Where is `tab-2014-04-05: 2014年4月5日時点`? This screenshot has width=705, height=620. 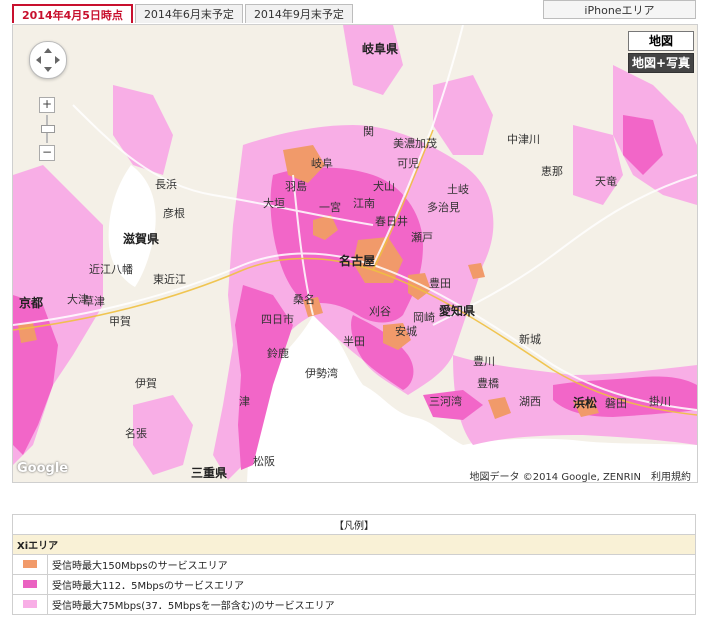 tab-2014-04-05: 2014年4月5日時点 is located at coordinates (72, 13).